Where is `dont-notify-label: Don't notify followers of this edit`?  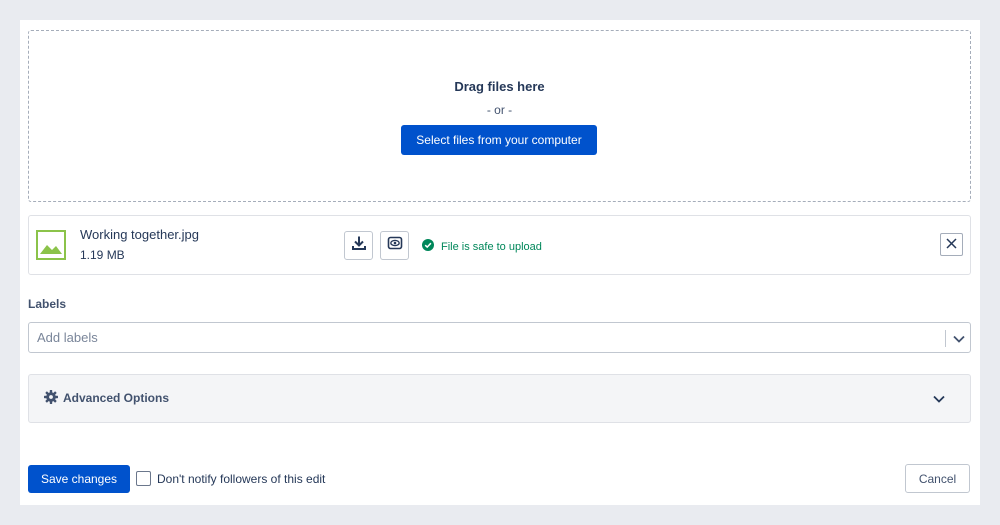 dont-notify-label: Don't notify followers of this edit is located at coordinates (241, 479).